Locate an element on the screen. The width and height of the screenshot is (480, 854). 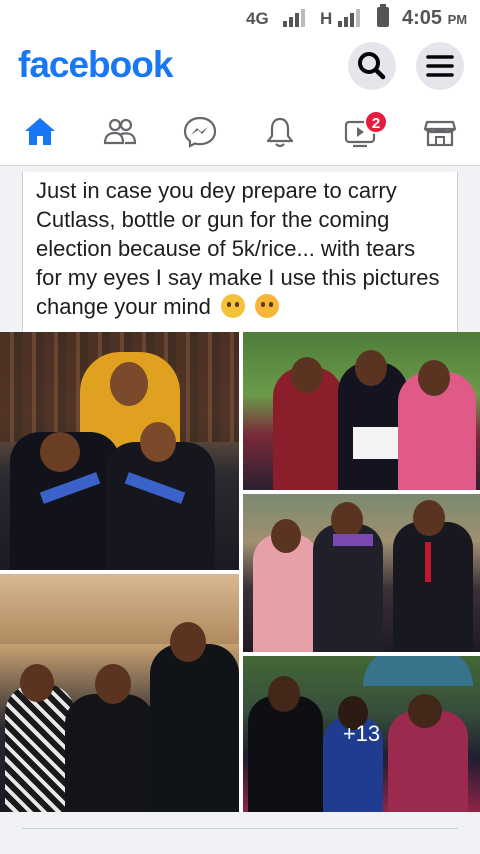
more-photos-overlay: +13 is located at coordinates (361, 734).